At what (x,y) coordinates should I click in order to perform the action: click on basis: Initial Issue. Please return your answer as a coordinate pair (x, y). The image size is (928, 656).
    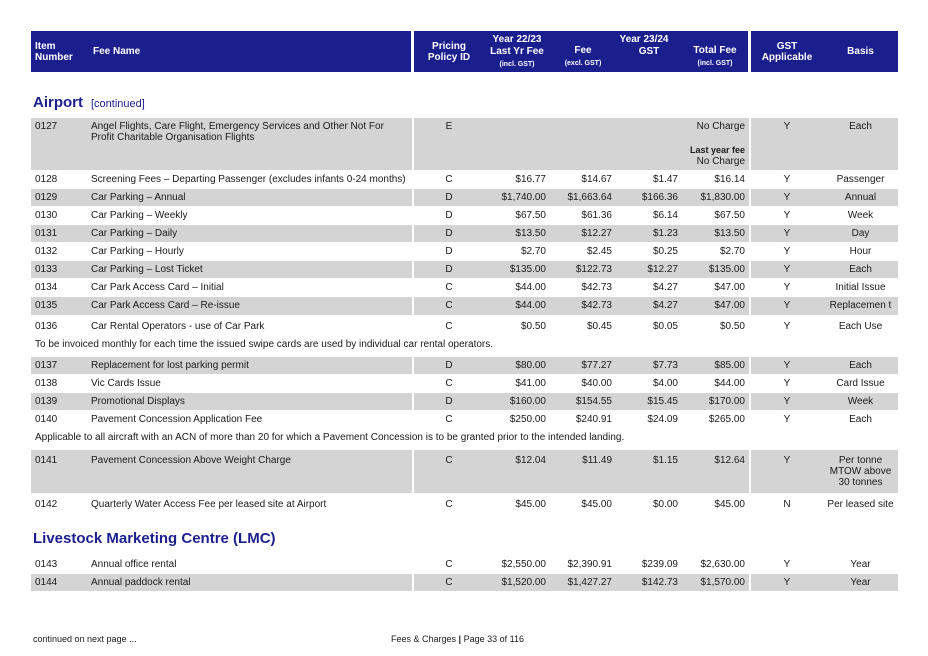
    Looking at the image, I should click on (860, 288).